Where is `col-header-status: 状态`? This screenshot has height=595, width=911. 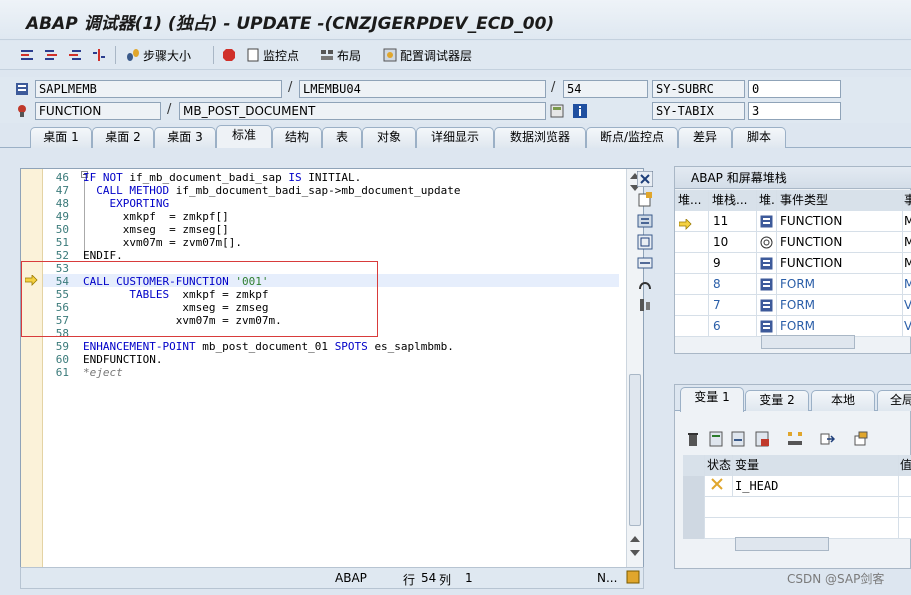
col-header-status: 状态 is located at coordinates (719, 465).